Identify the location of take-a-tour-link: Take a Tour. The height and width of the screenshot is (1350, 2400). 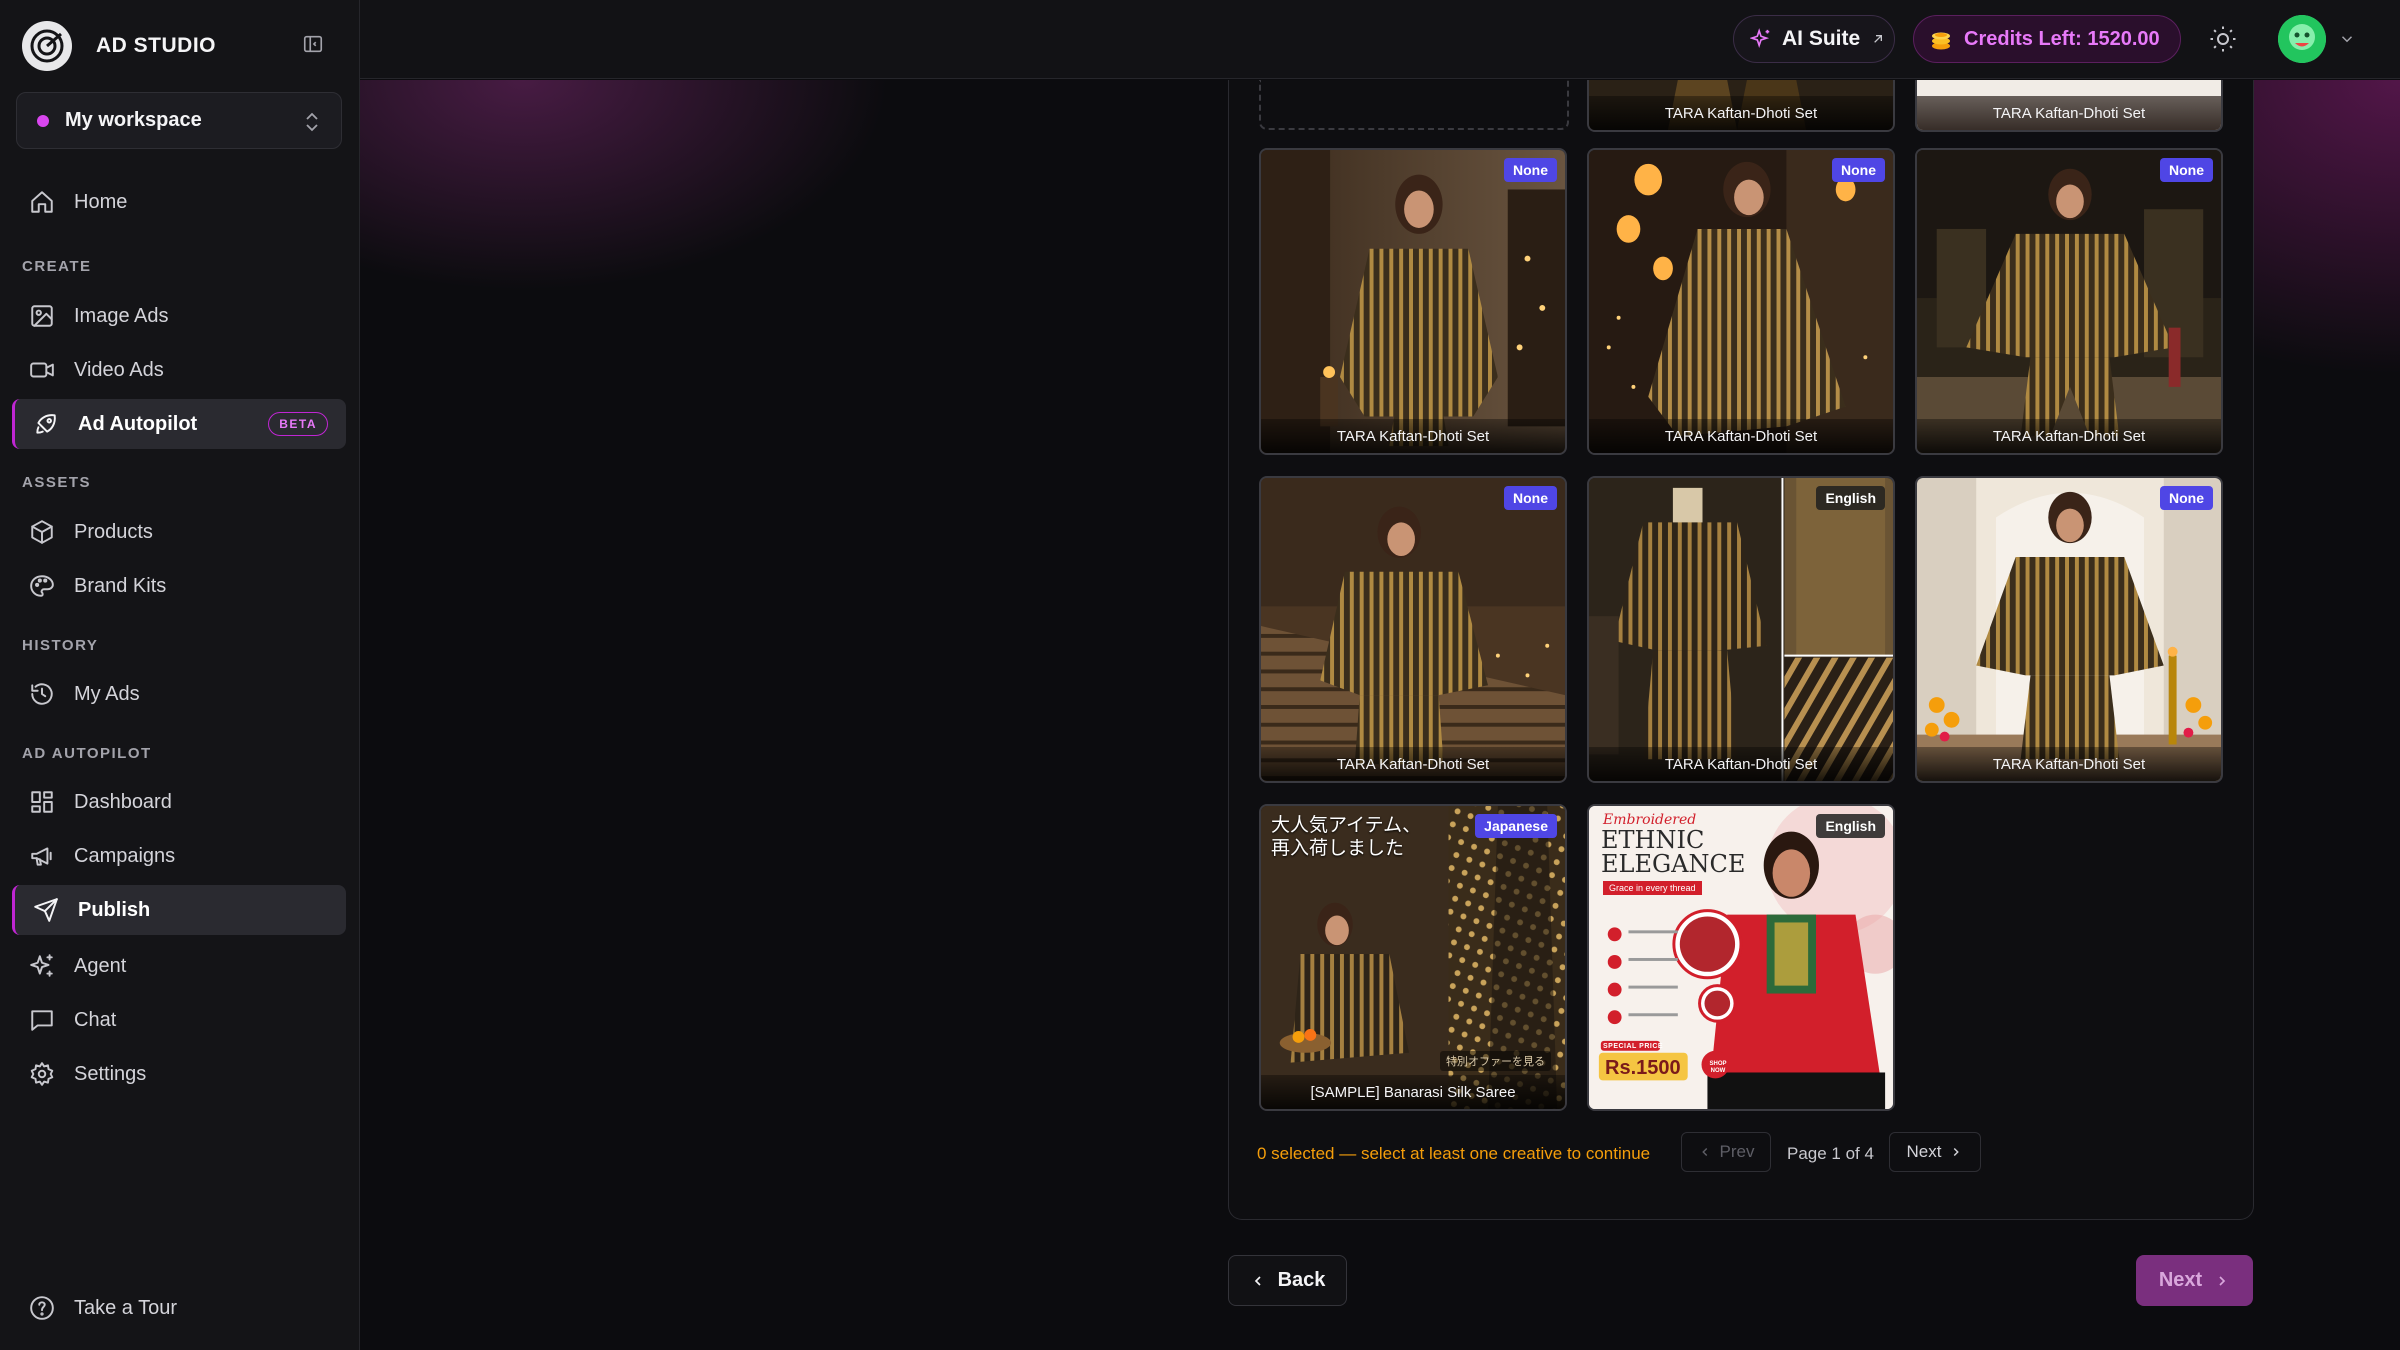
(102, 1308).